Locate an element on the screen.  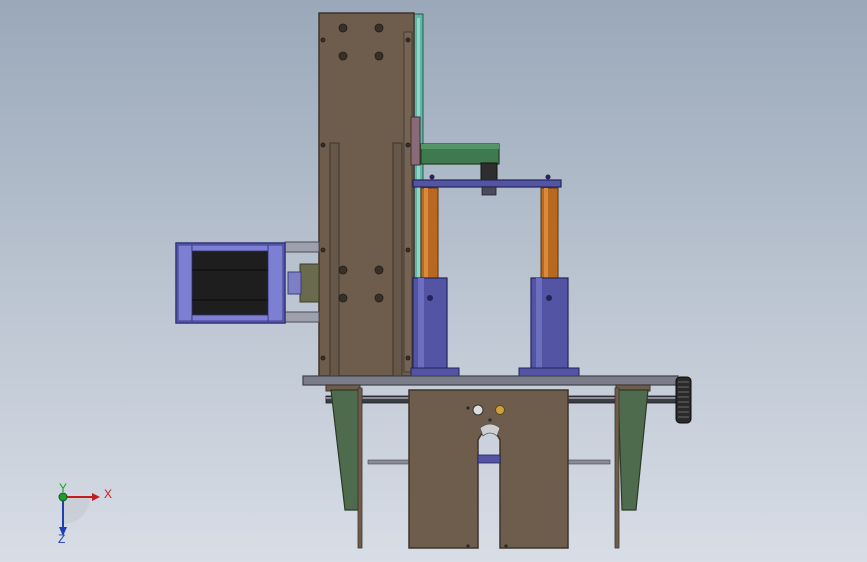
lift-cylinder-left-shine is located at coordinates (421, 324).